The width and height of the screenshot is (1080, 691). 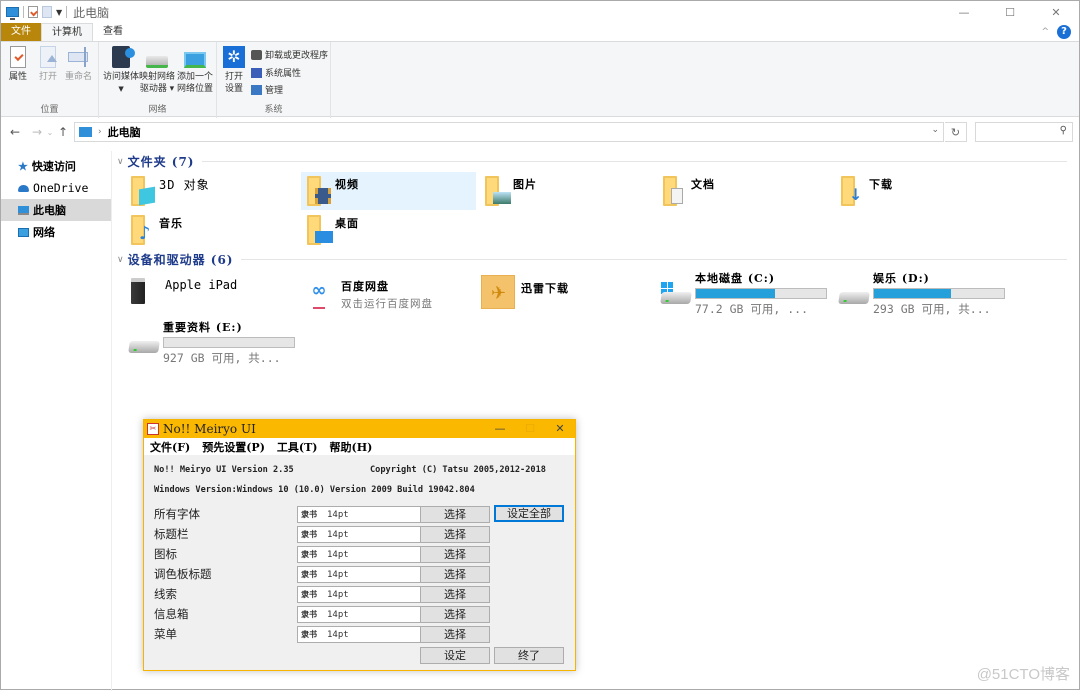 What do you see at coordinates (63, 132) in the screenshot?
I see `up-button: ↑` at bounding box center [63, 132].